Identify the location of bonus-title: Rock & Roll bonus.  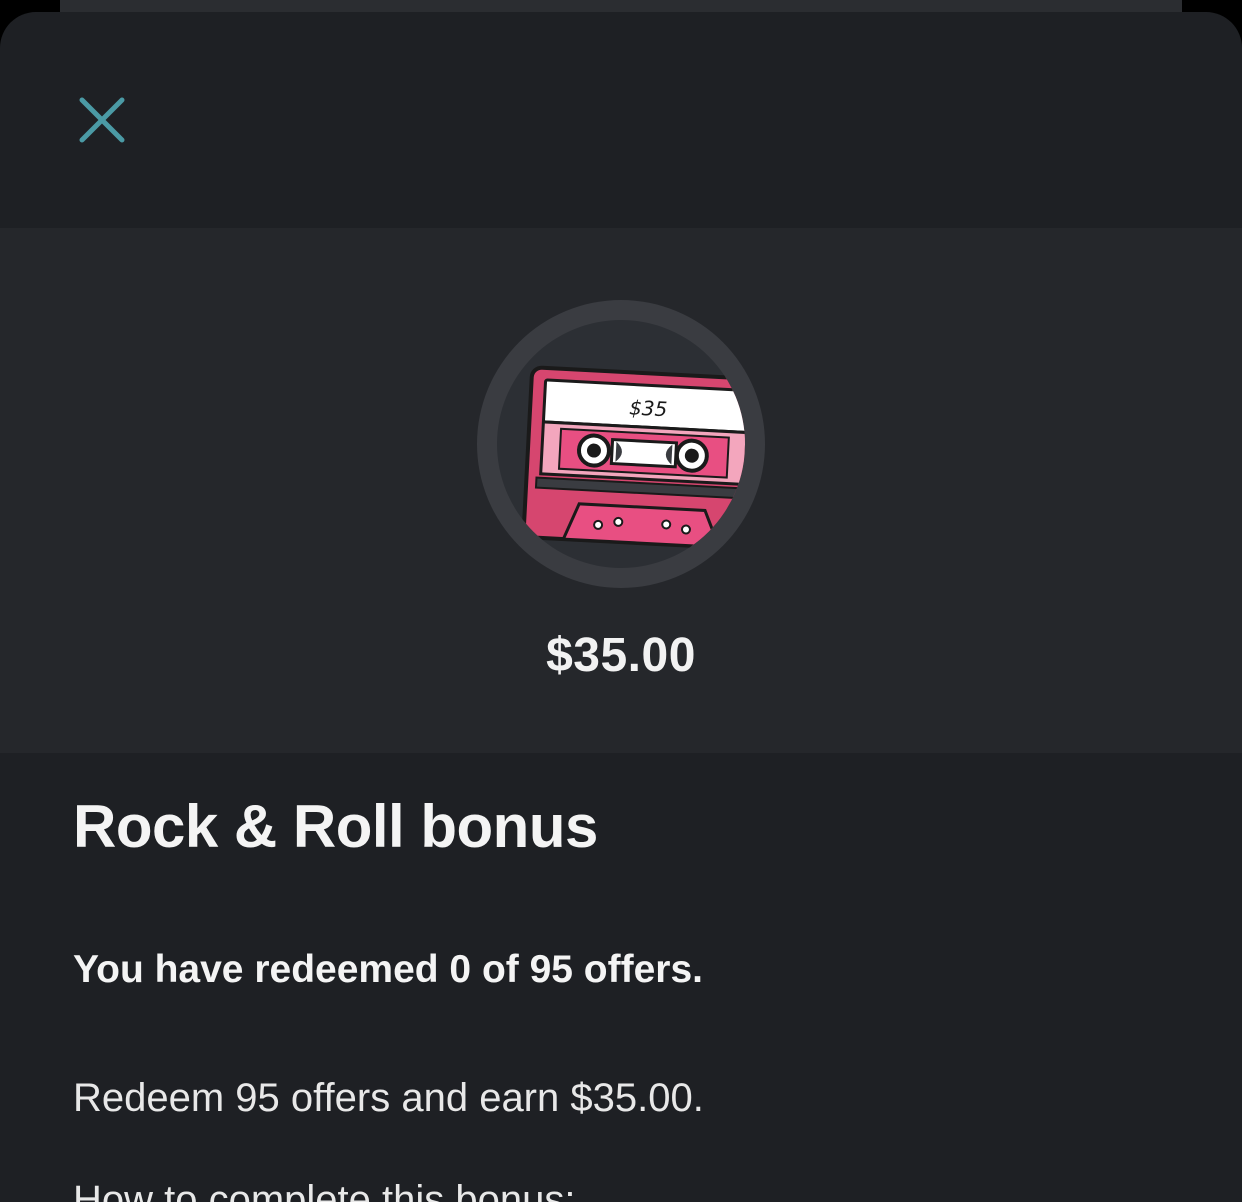
(335, 826).